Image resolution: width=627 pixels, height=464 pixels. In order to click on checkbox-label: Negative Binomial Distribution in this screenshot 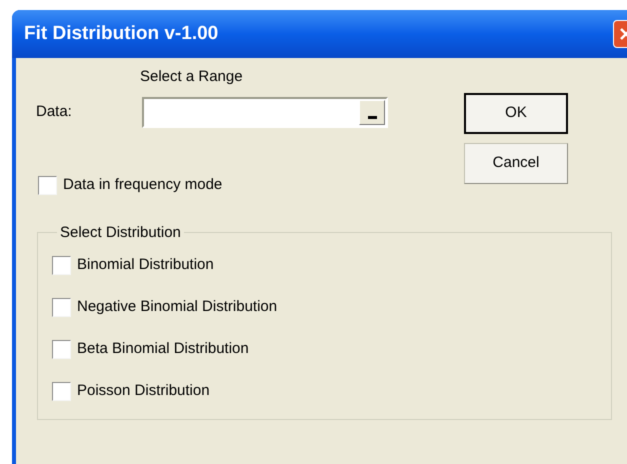, I will do `click(177, 306)`.